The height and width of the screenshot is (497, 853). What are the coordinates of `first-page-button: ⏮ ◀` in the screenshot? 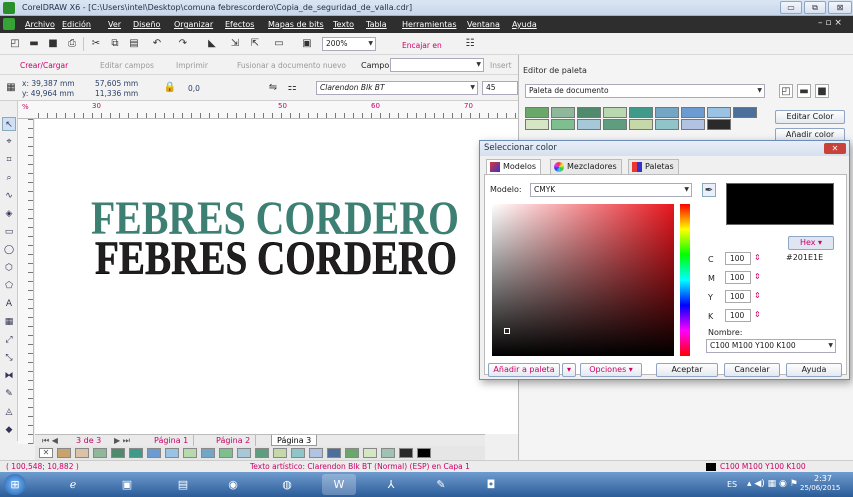 It's located at (50, 440).